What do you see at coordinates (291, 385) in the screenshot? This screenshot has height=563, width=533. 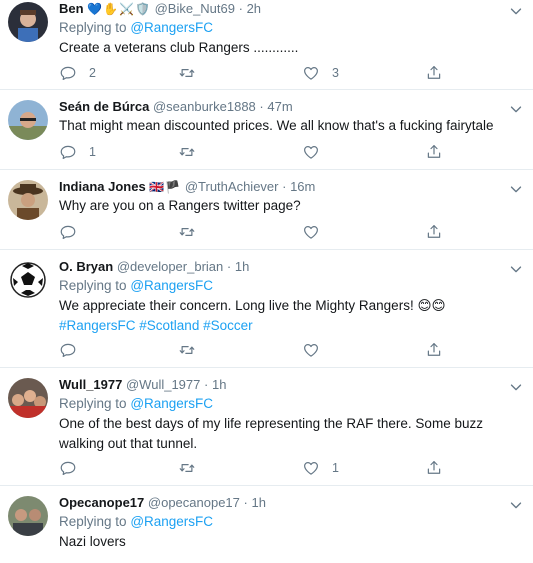 I see `tweet-header: Wull_1977 @Wull_1977 · 1h` at bounding box center [291, 385].